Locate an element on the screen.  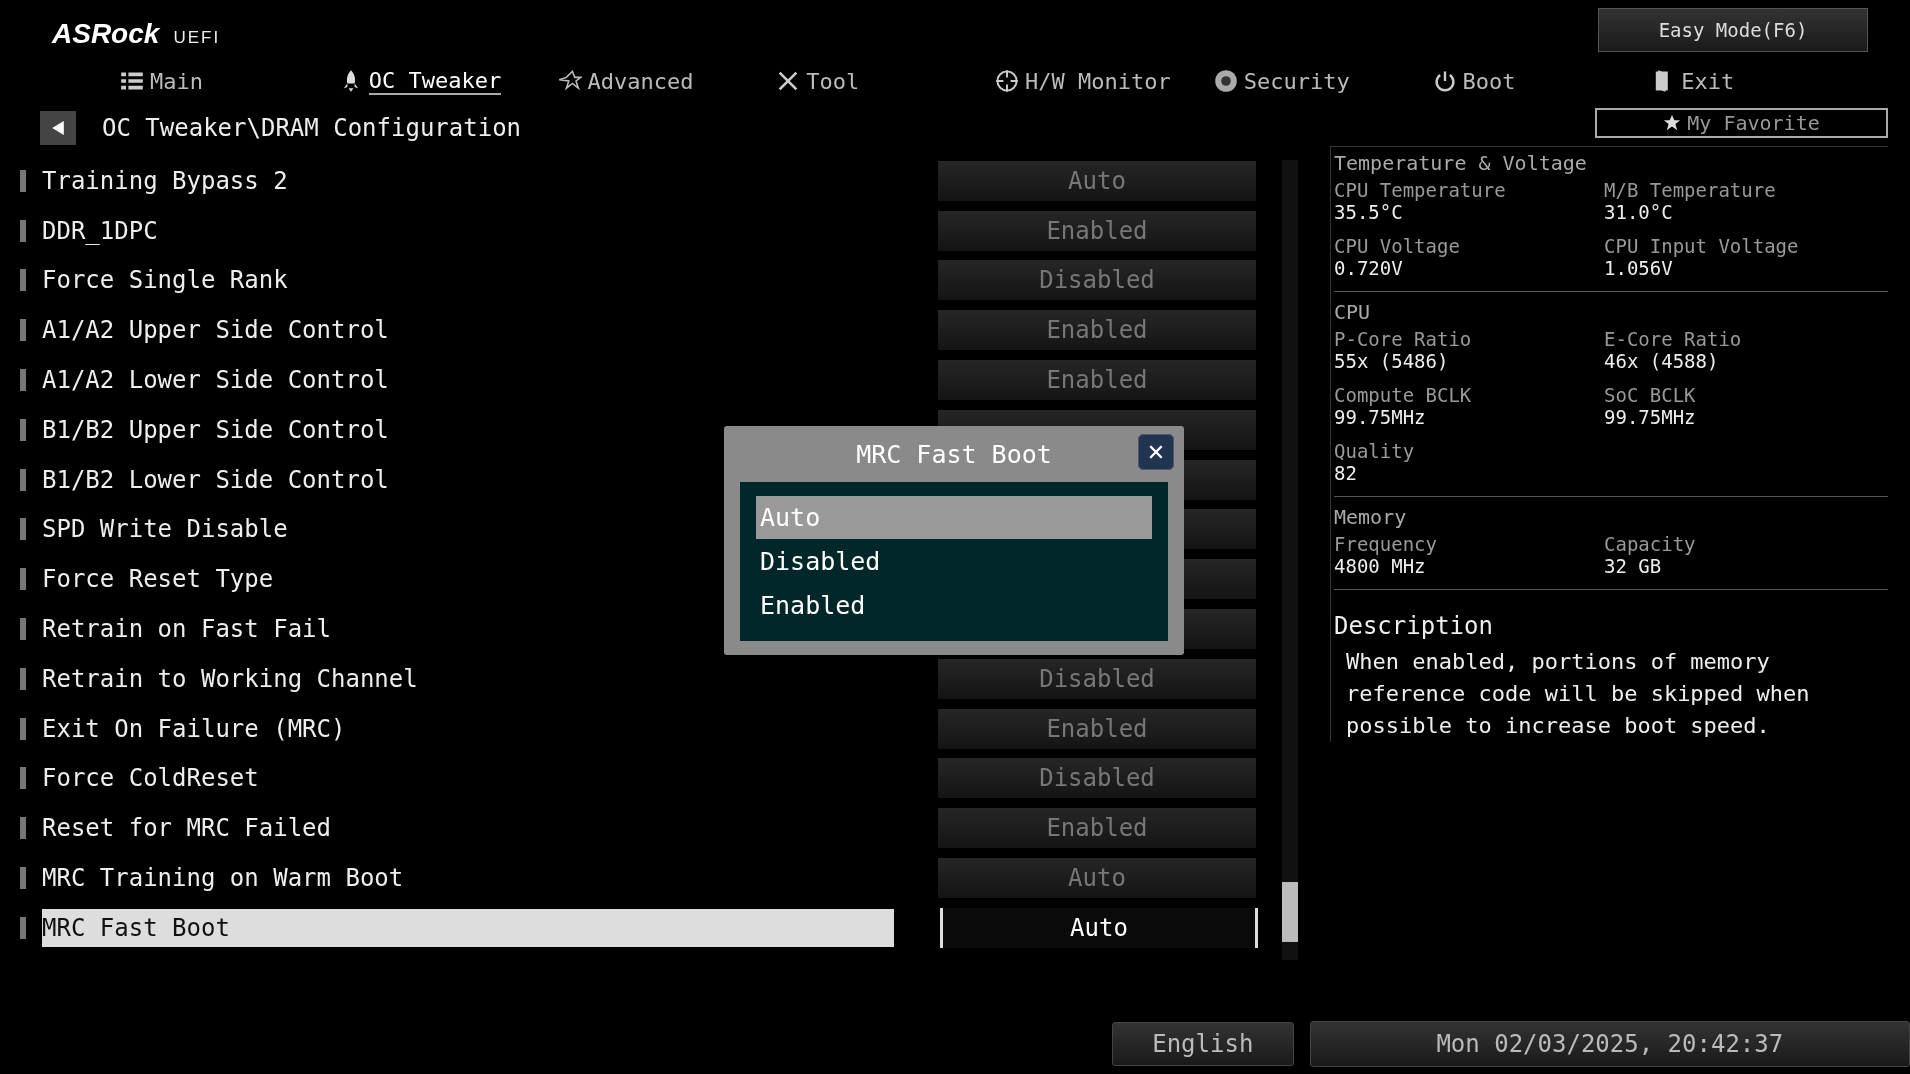
info-label: E-Core Ratio is located at coordinates (1673, 339).